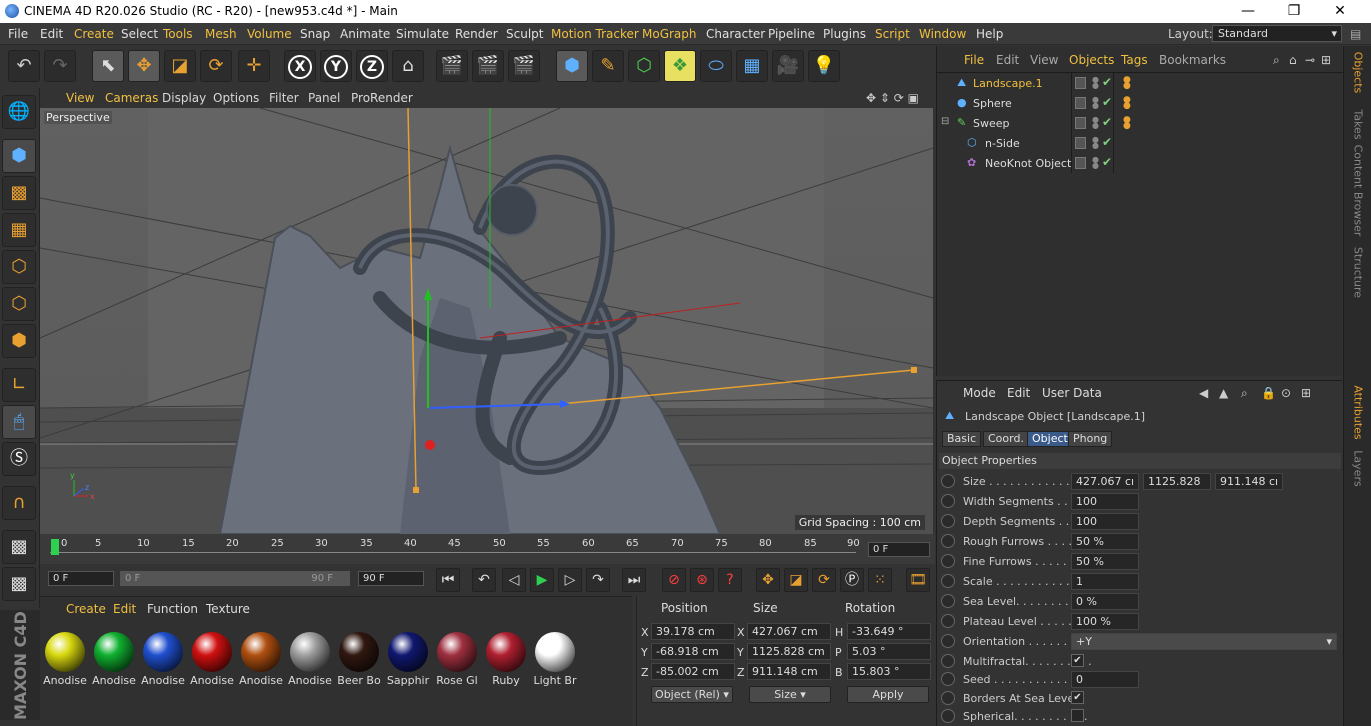 The width and height of the screenshot is (1371, 726). Describe the element at coordinates (448, 580) in the screenshot. I see `go-to-start-icon: ⏮` at that location.